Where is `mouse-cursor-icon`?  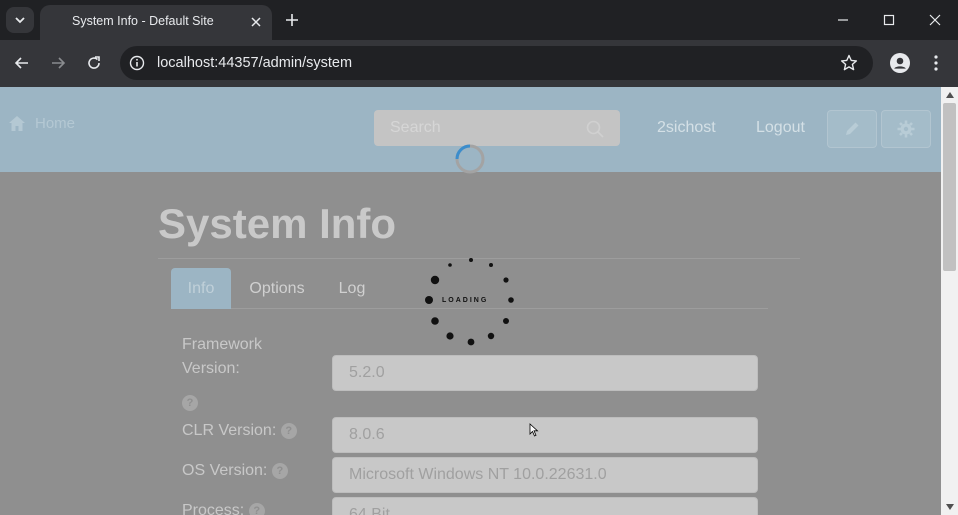 mouse-cursor-icon is located at coordinates (534, 430).